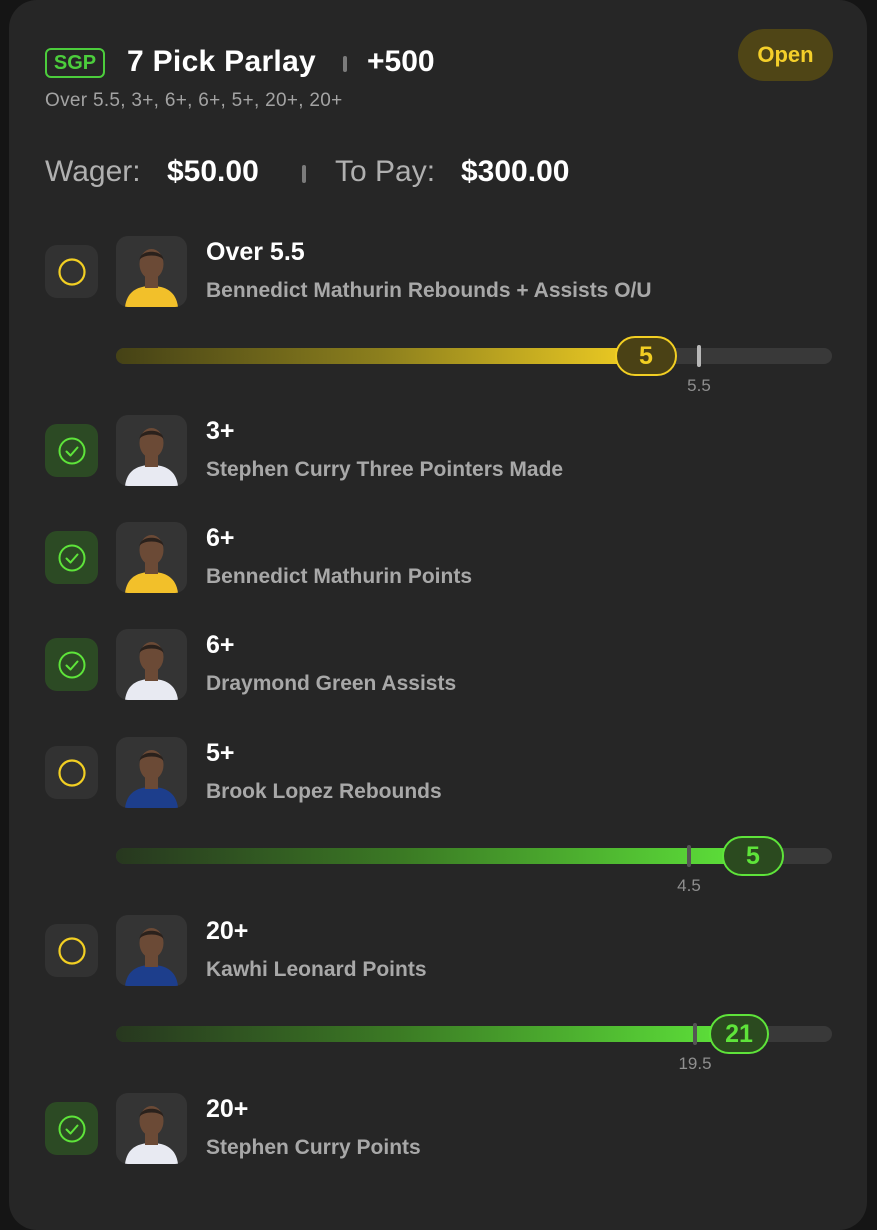 This screenshot has width=877, height=1230. What do you see at coordinates (93, 171) in the screenshot?
I see `wager-label: Wager:` at bounding box center [93, 171].